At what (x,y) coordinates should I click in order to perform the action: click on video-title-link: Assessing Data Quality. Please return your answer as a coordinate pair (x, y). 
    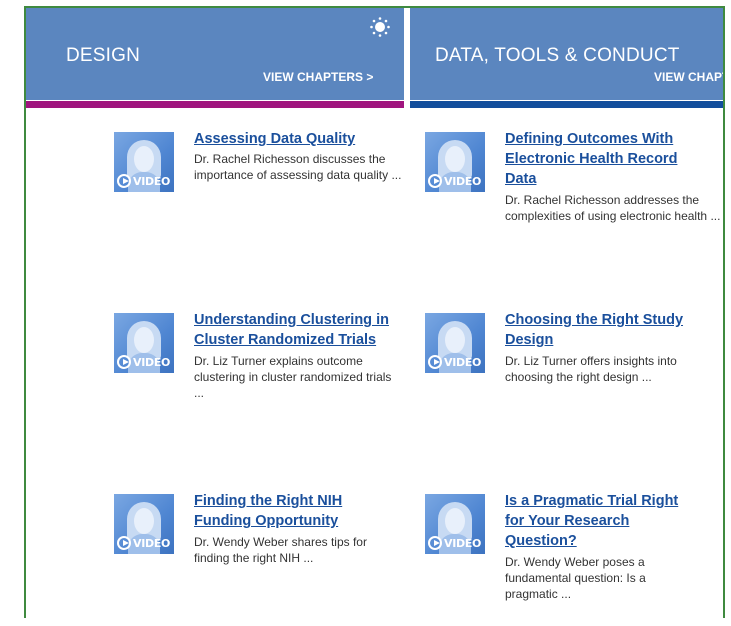
    Looking at the image, I should click on (301, 139).